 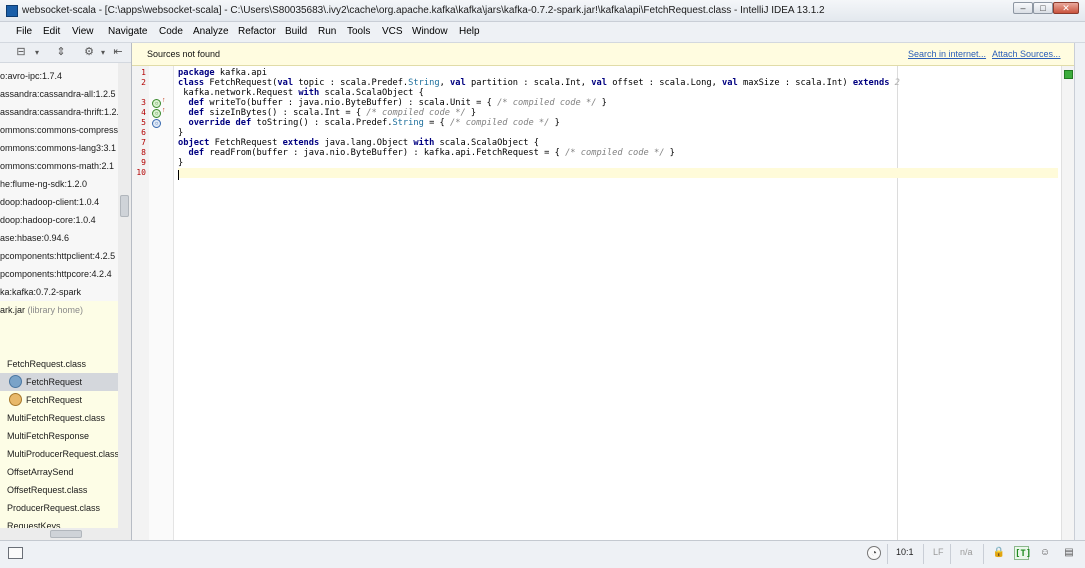 I want to click on tree-item-class-file: FetchRequest.class, so click(x=59, y=364).